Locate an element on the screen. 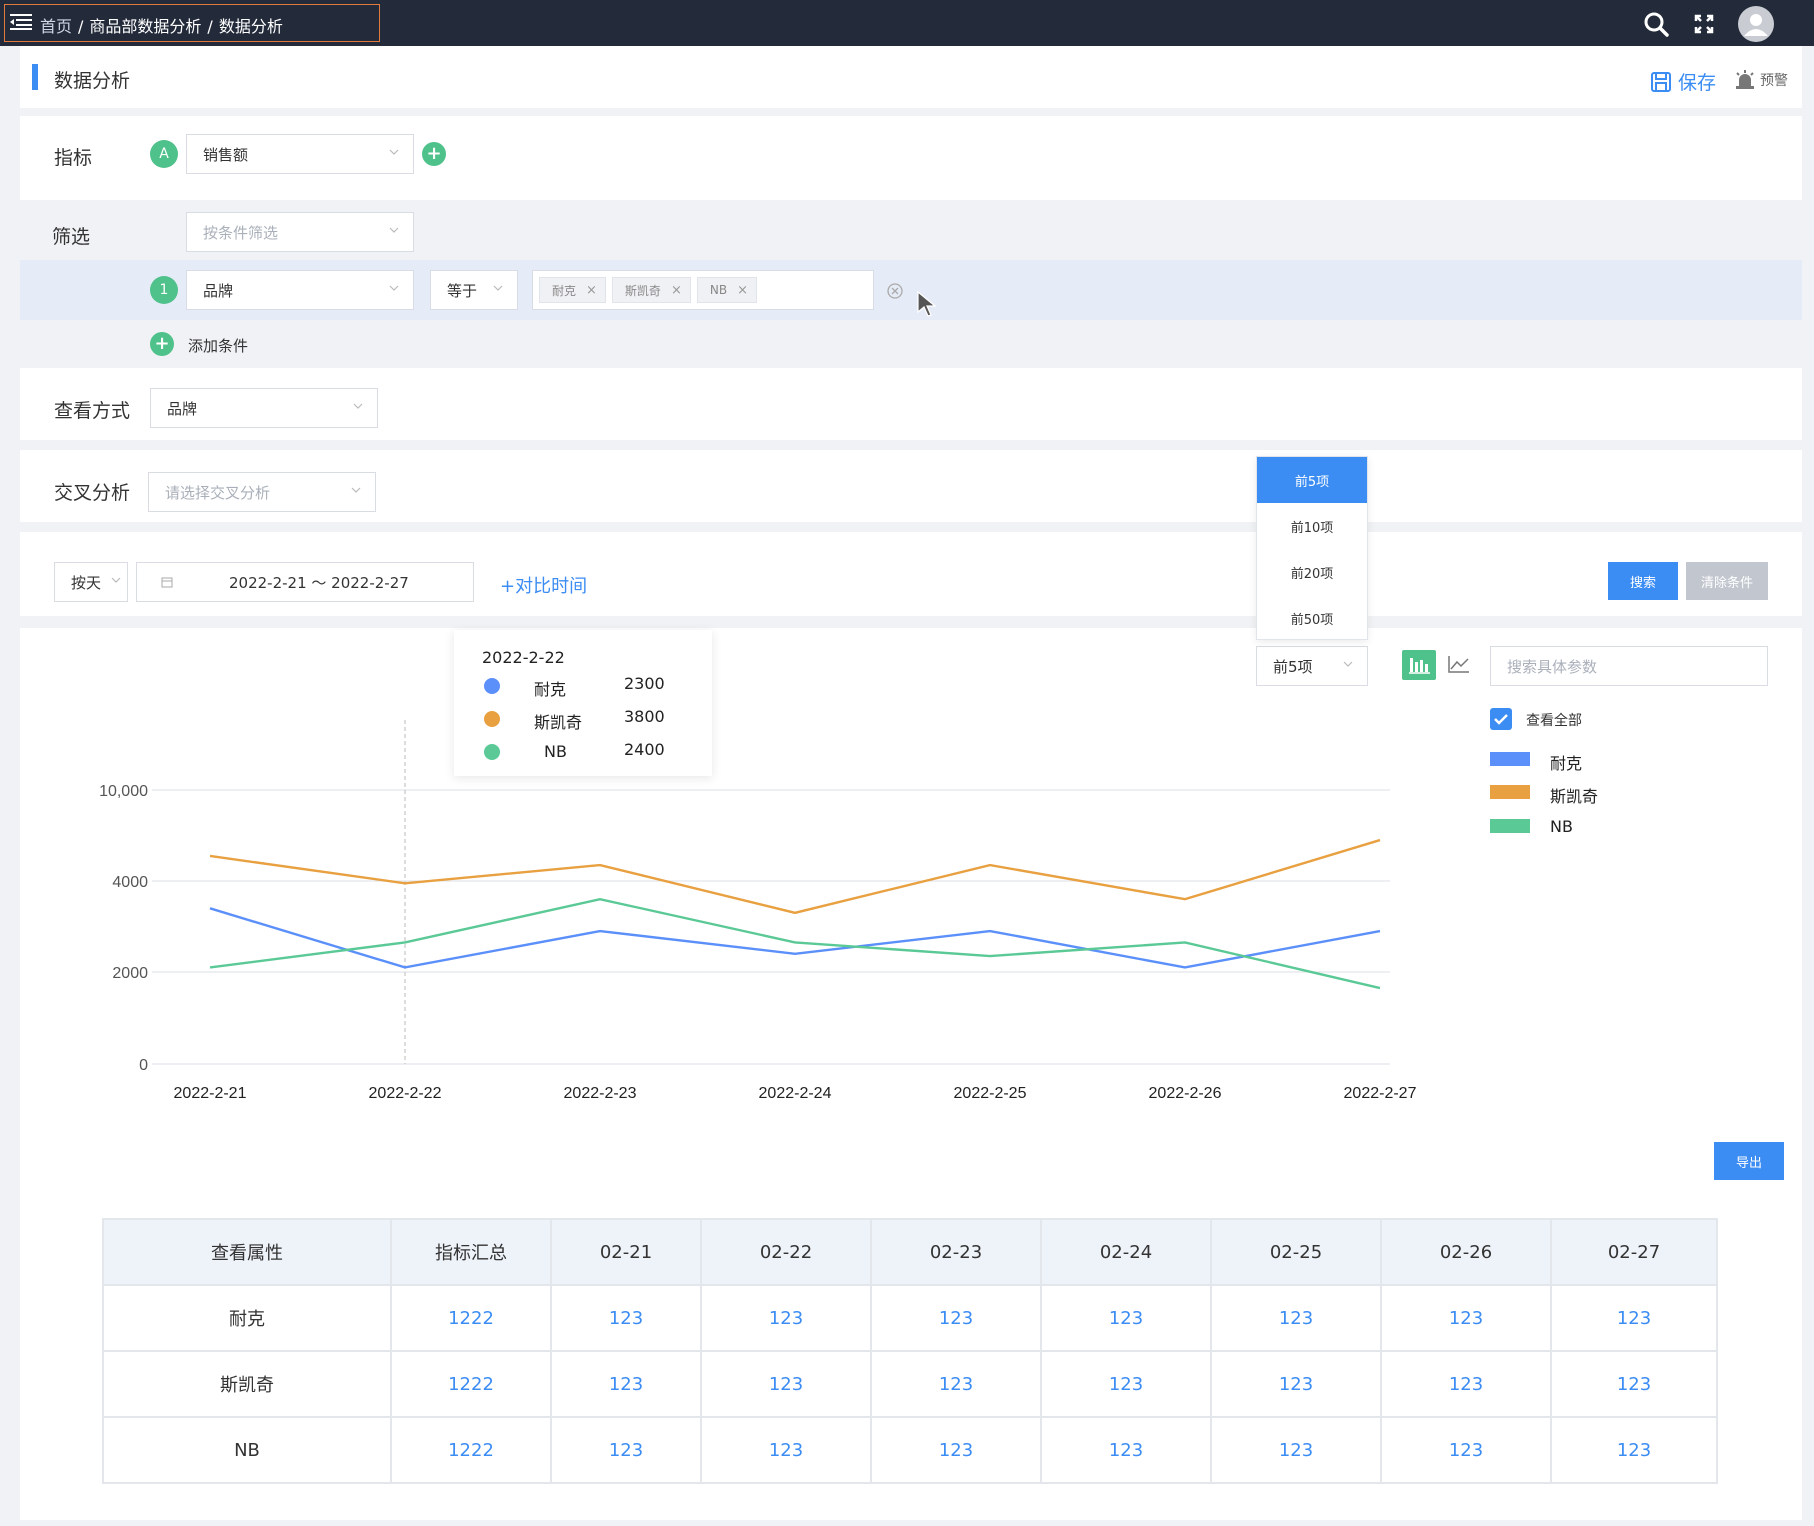 This screenshot has width=1814, height=1526. save-button: 保存 is located at coordinates (1683, 81).